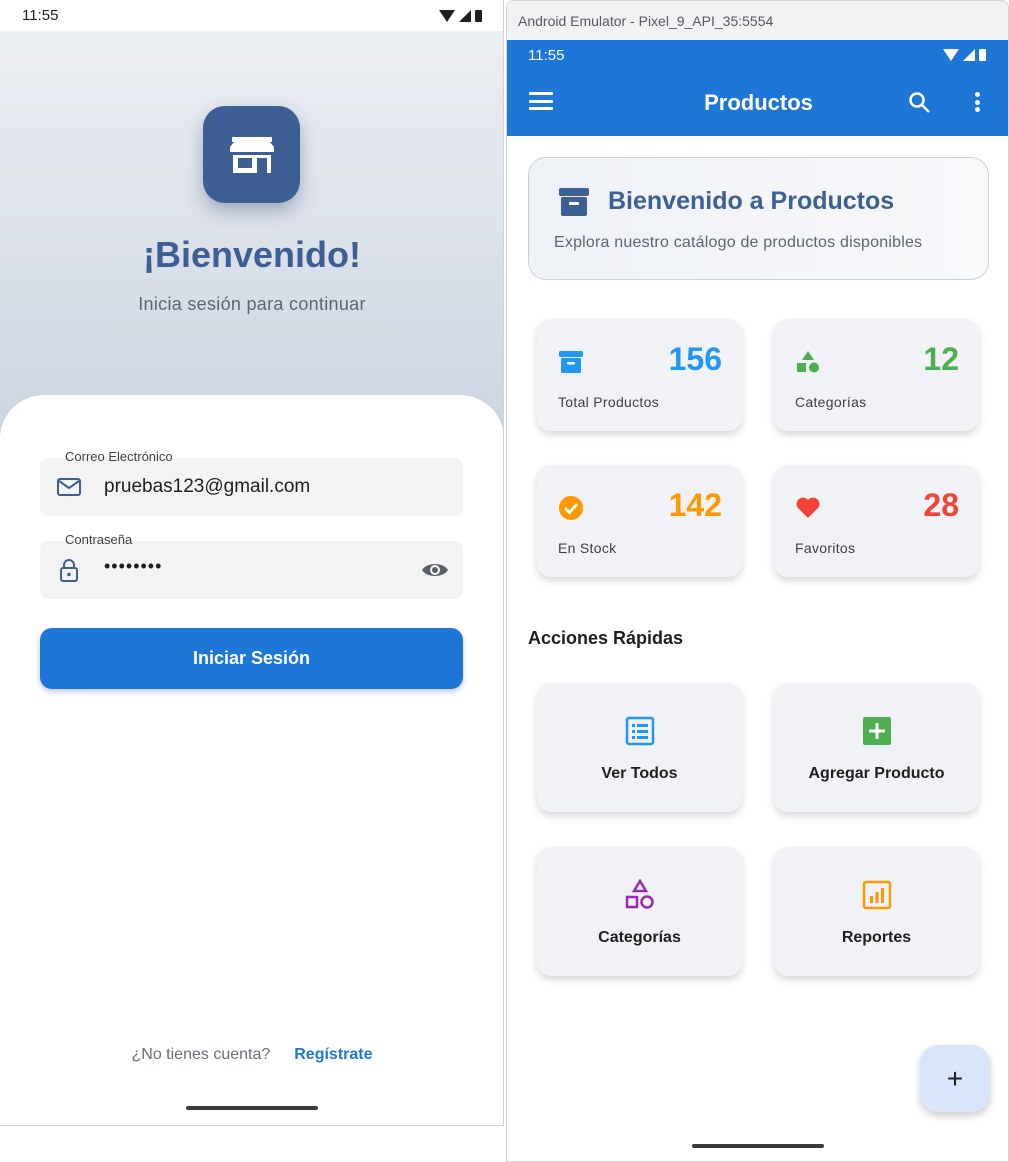 The image size is (1009, 1162). What do you see at coordinates (757, 20) in the screenshot?
I see `emulator-title-bar: Android Emulator - Pixel_9_API_35:5554` at bounding box center [757, 20].